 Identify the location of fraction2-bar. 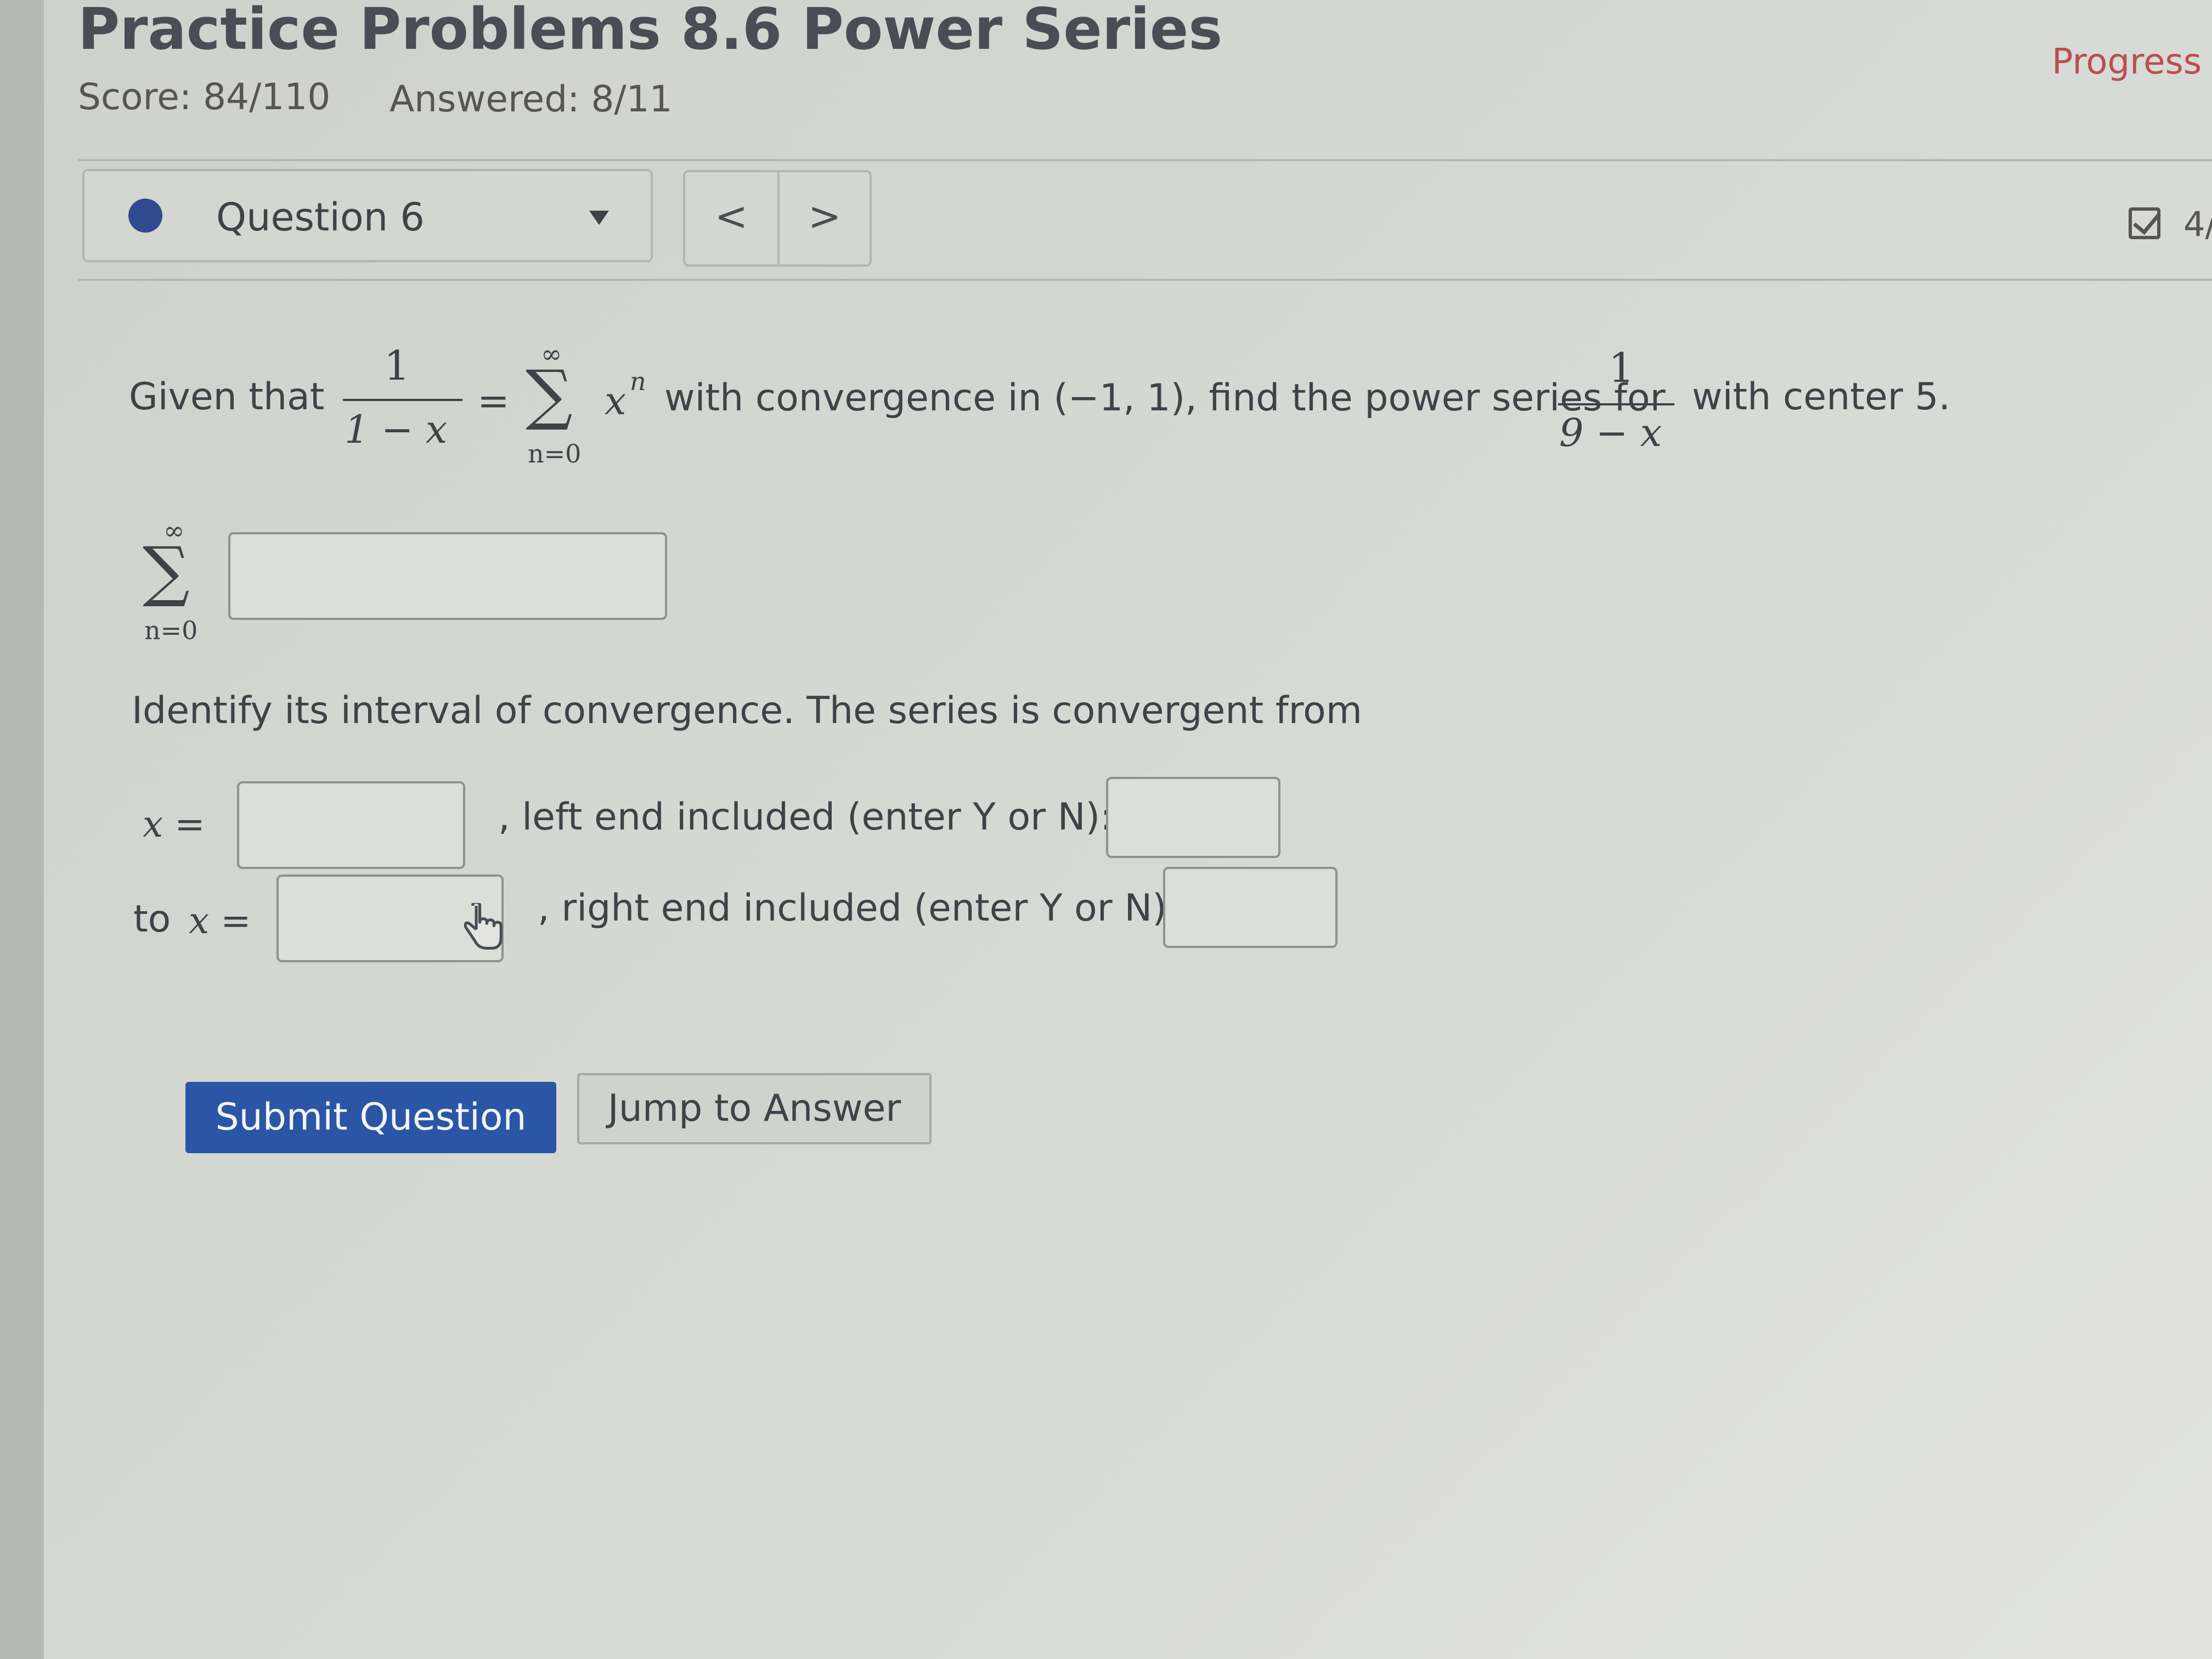
(1616, 404).